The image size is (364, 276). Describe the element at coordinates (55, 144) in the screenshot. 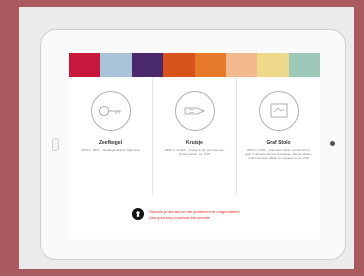

I see `home-button` at that location.